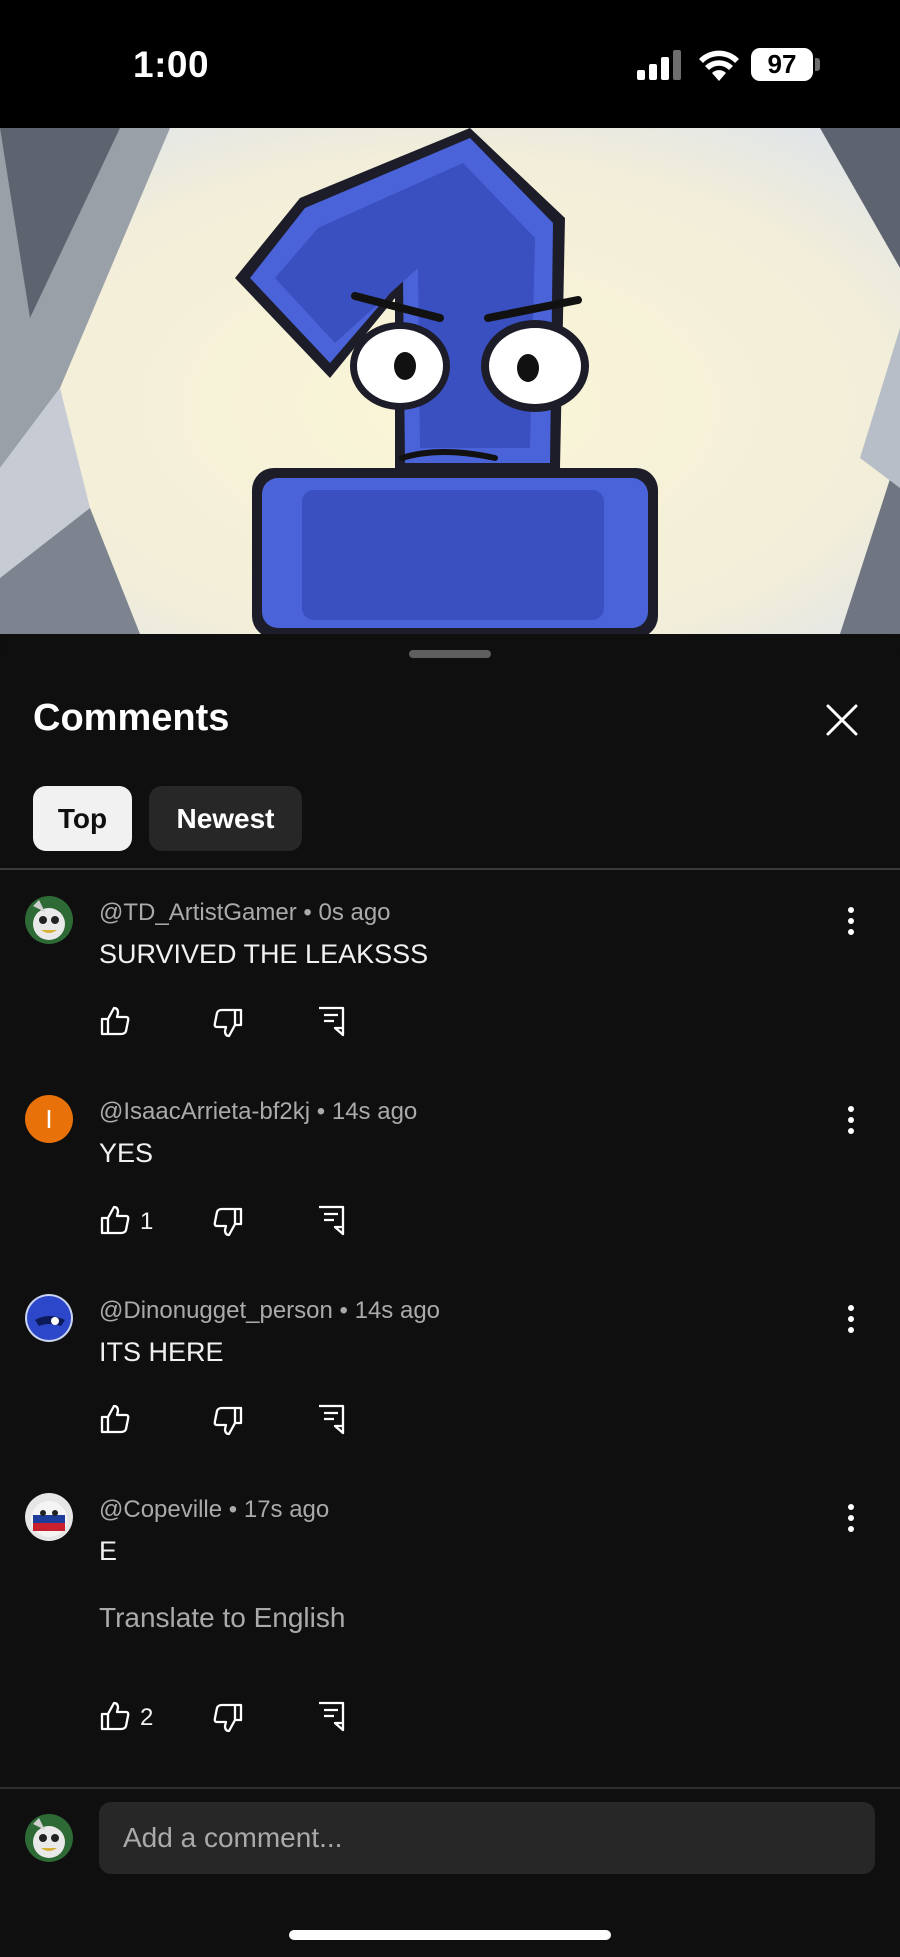 This screenshot has height=1957, width=900. I want to click on composer-divider, so click(450, 1788).